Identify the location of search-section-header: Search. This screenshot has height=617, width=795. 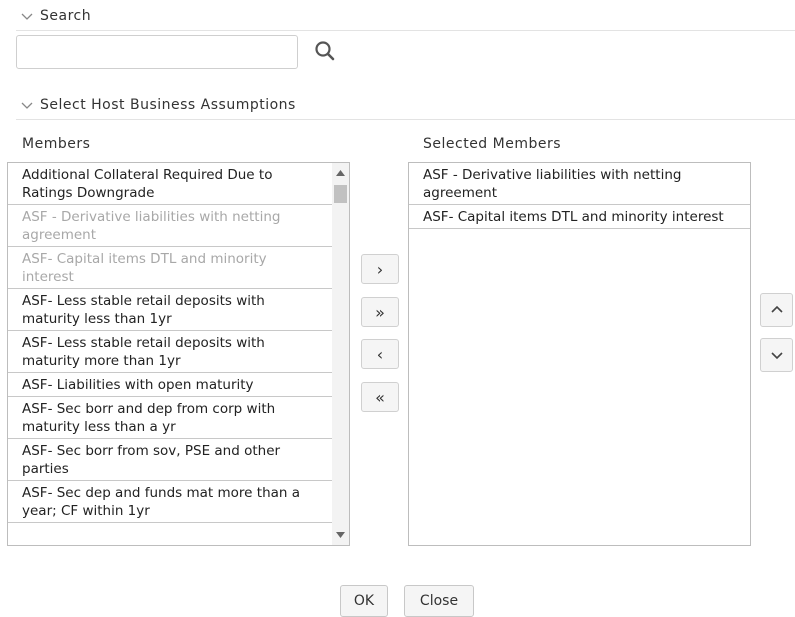
(55, 16).